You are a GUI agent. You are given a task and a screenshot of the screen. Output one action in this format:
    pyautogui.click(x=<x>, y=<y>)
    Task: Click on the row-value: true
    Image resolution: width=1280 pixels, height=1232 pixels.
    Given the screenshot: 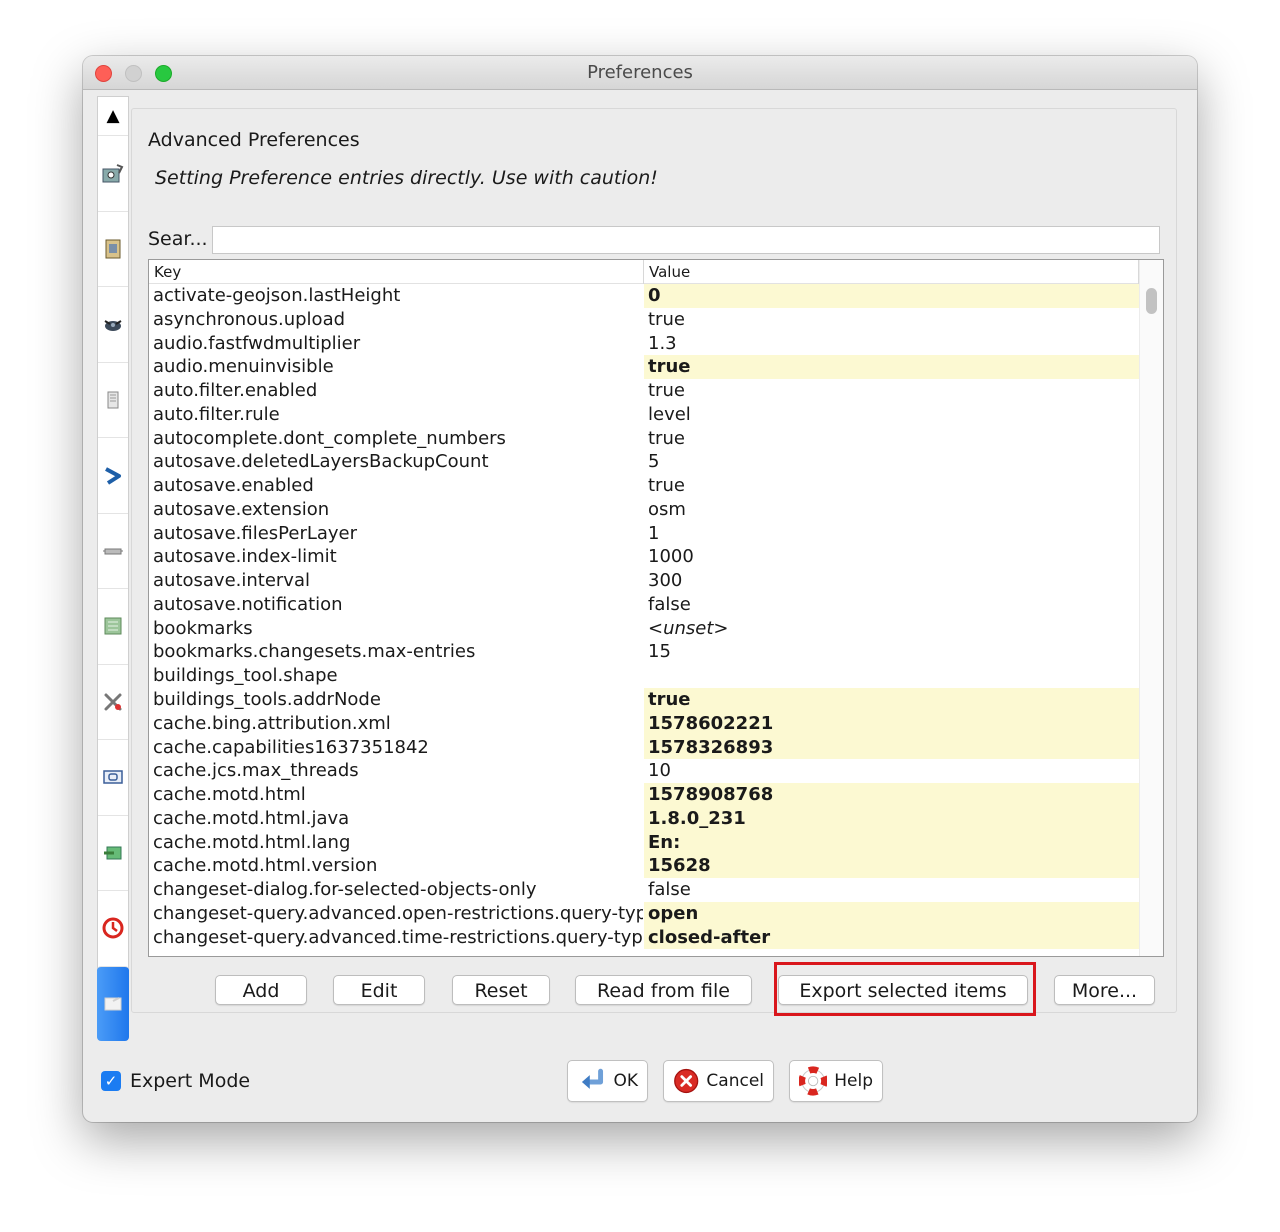 What is the action you would take?
    pyautogui.click(x=666, y=391)
    